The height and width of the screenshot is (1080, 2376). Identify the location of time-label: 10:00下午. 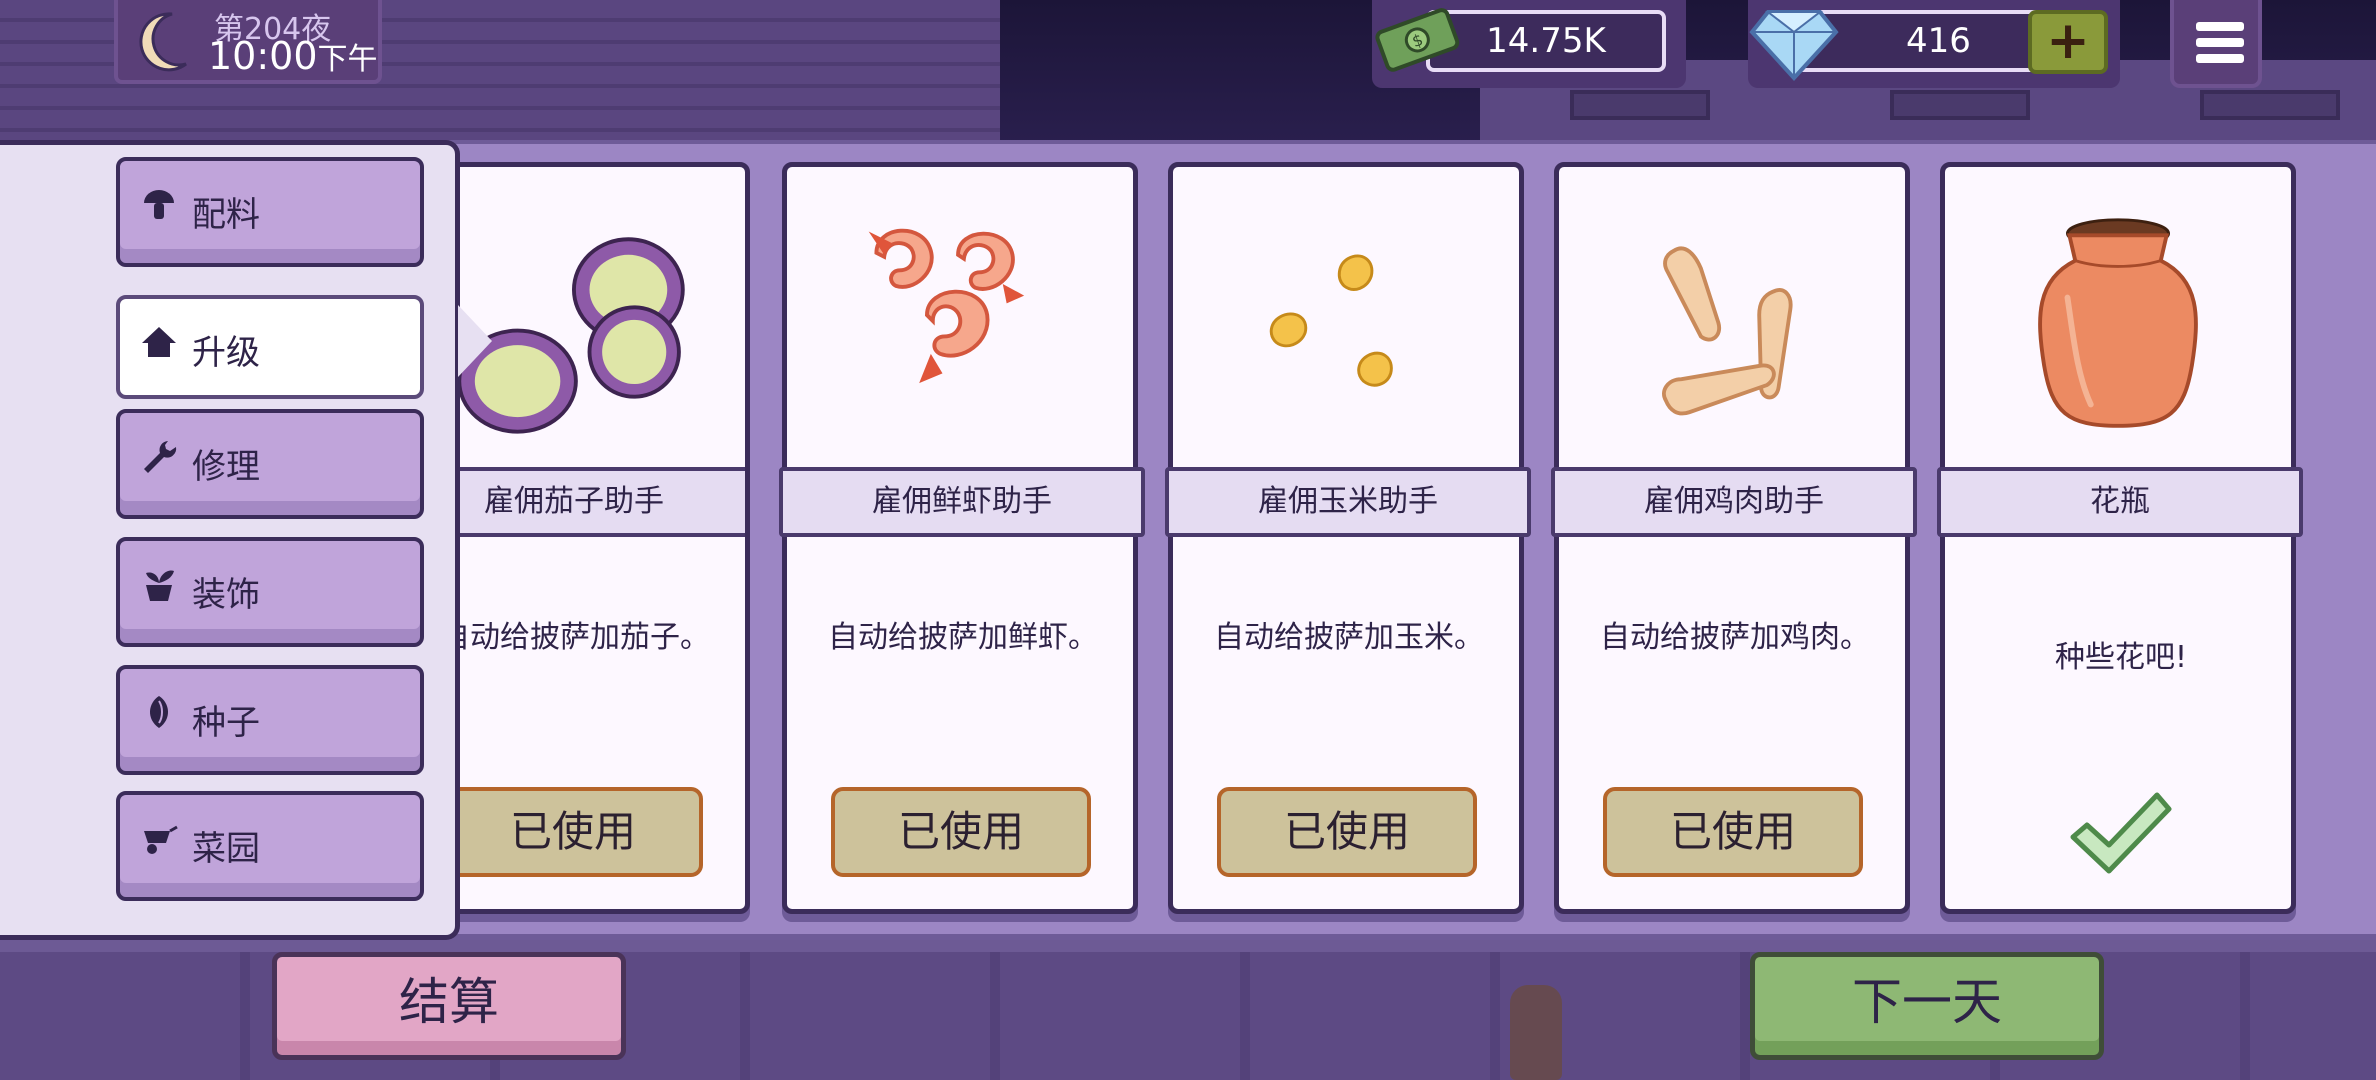
(293, 56).